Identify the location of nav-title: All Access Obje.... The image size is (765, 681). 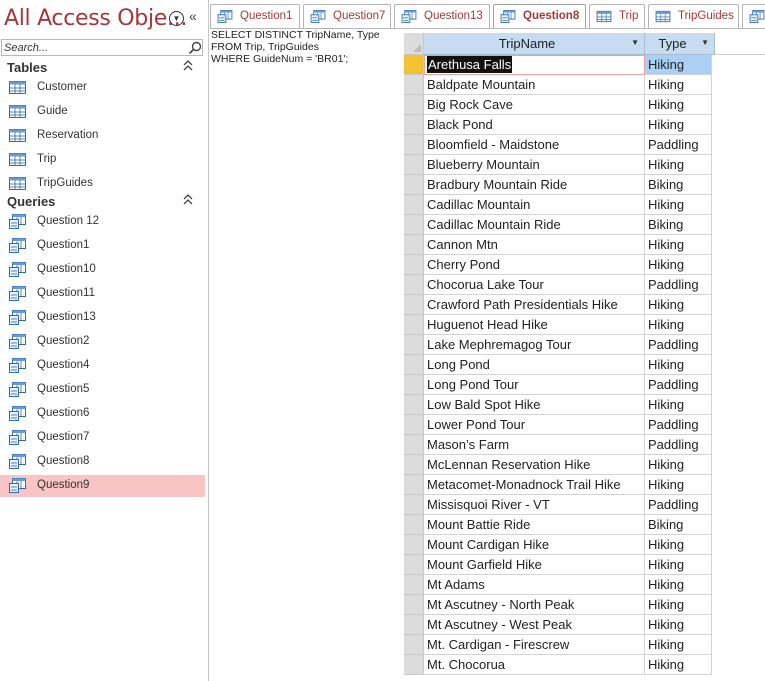
(95, 18).